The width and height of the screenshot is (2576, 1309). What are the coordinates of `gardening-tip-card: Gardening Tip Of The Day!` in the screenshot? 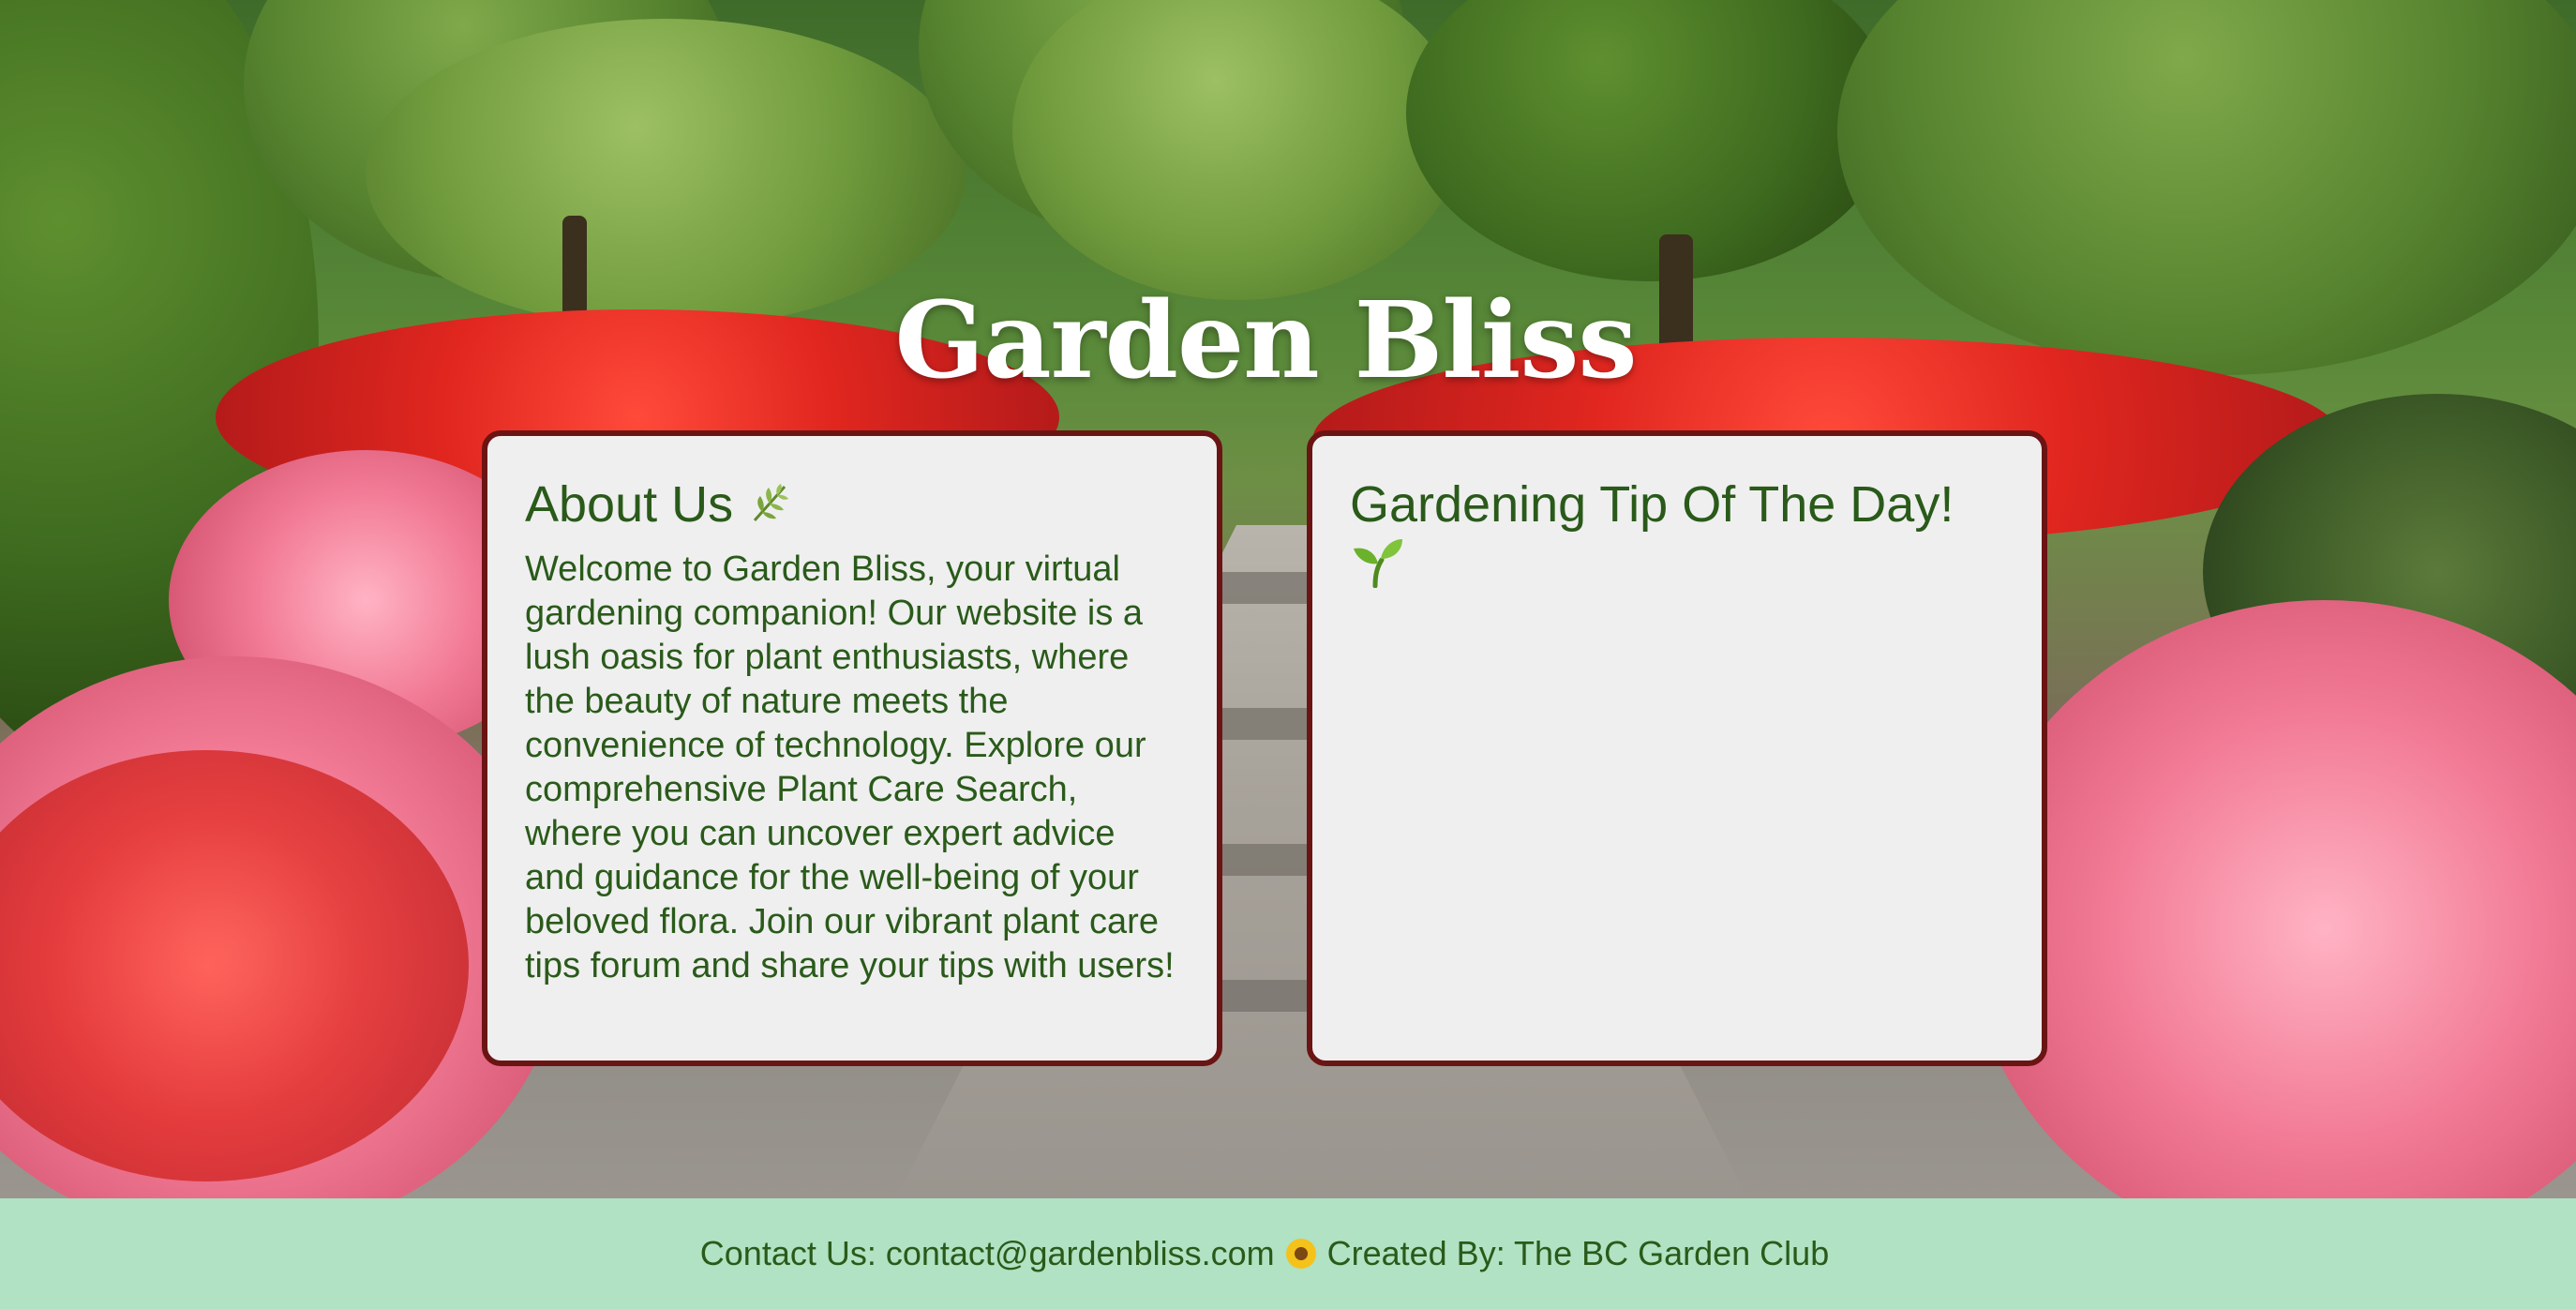 It's located at (1677, 748).